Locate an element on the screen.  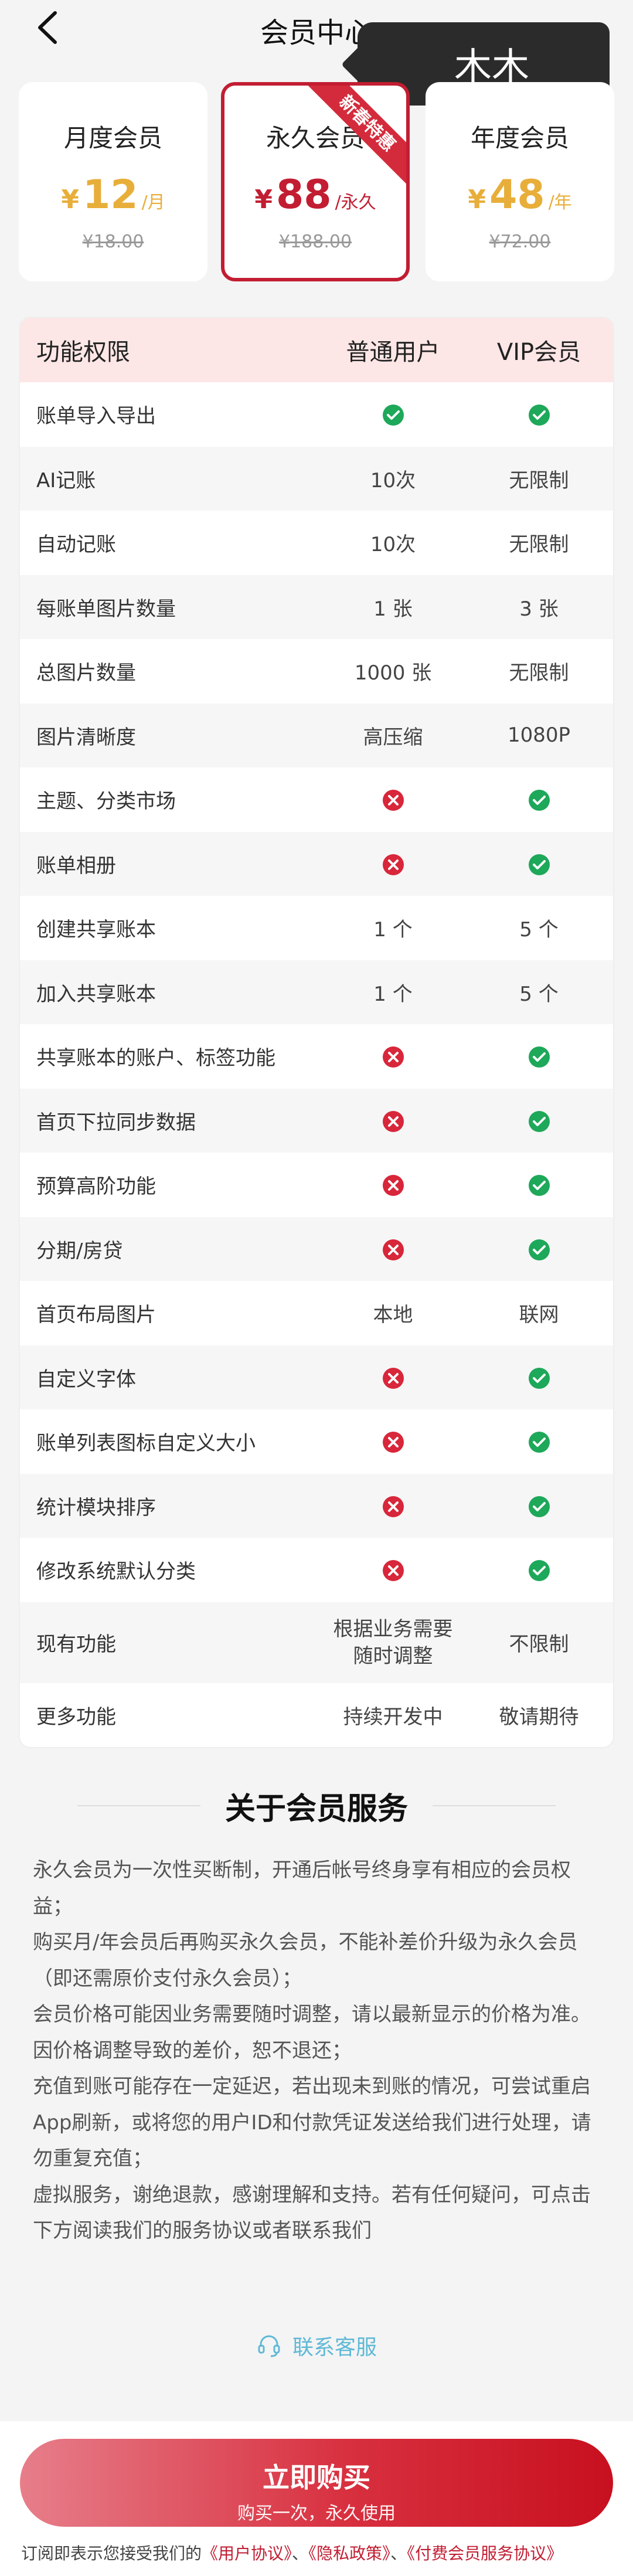
paid-membership-agreement-link: 《付费会员服务协议》 is located at coordinates (485, 2554).